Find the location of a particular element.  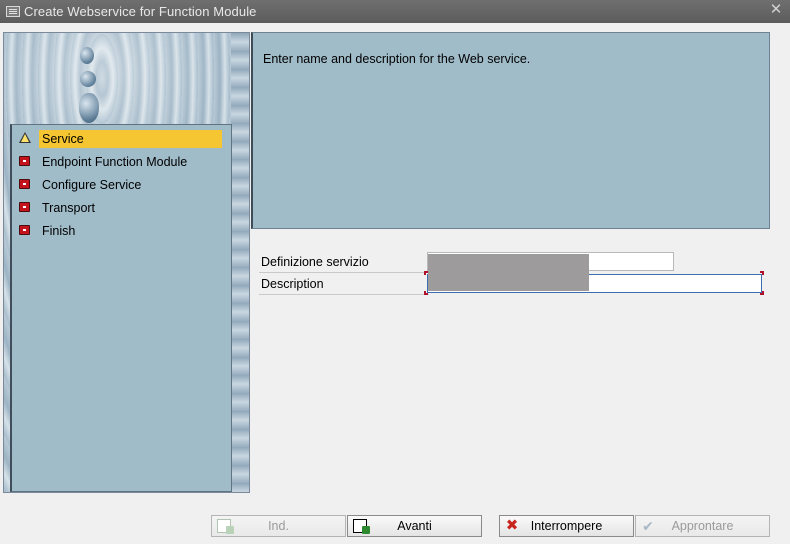

decorative-stripe is located at coordinates (240, 262).